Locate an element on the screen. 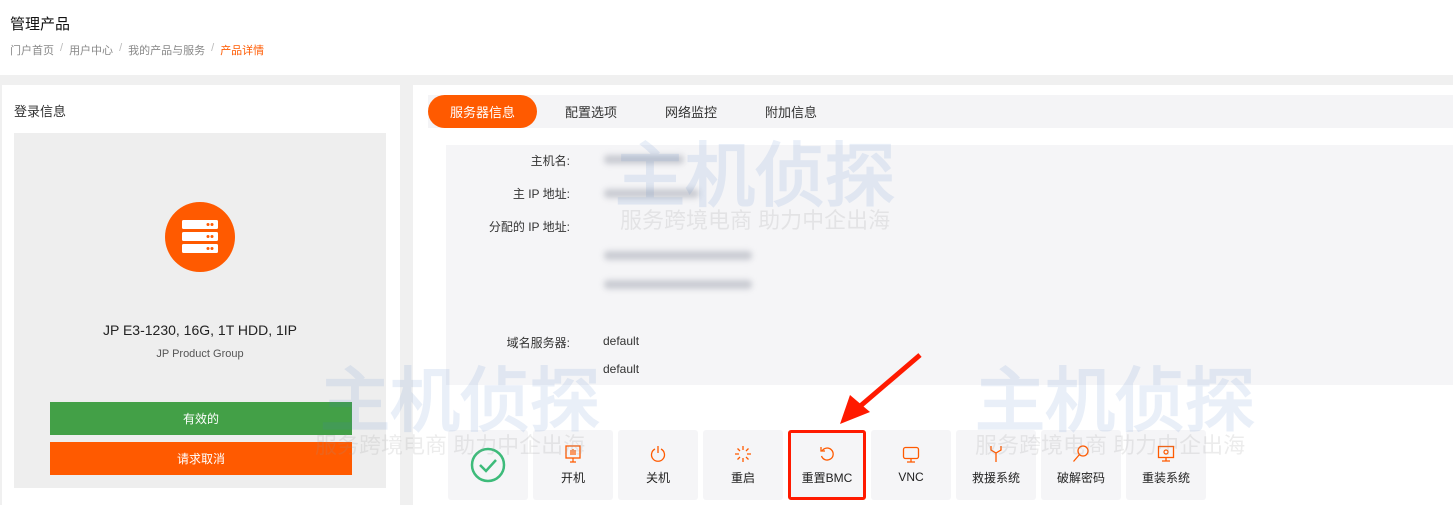  request-cancel-button: 请求取消 is located at coordinates (201, 458).